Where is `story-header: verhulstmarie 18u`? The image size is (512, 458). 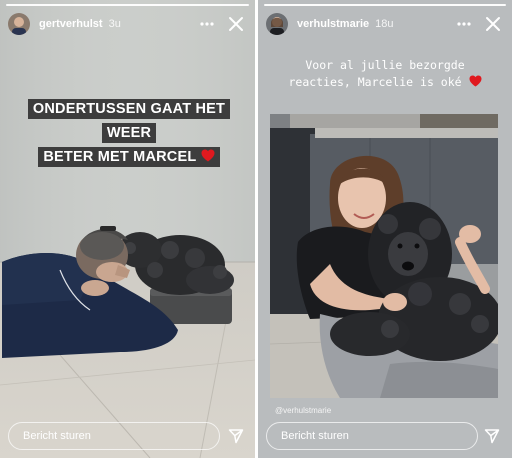 story-header: verhulstmarie 18u is located at coordinates (385, 24).